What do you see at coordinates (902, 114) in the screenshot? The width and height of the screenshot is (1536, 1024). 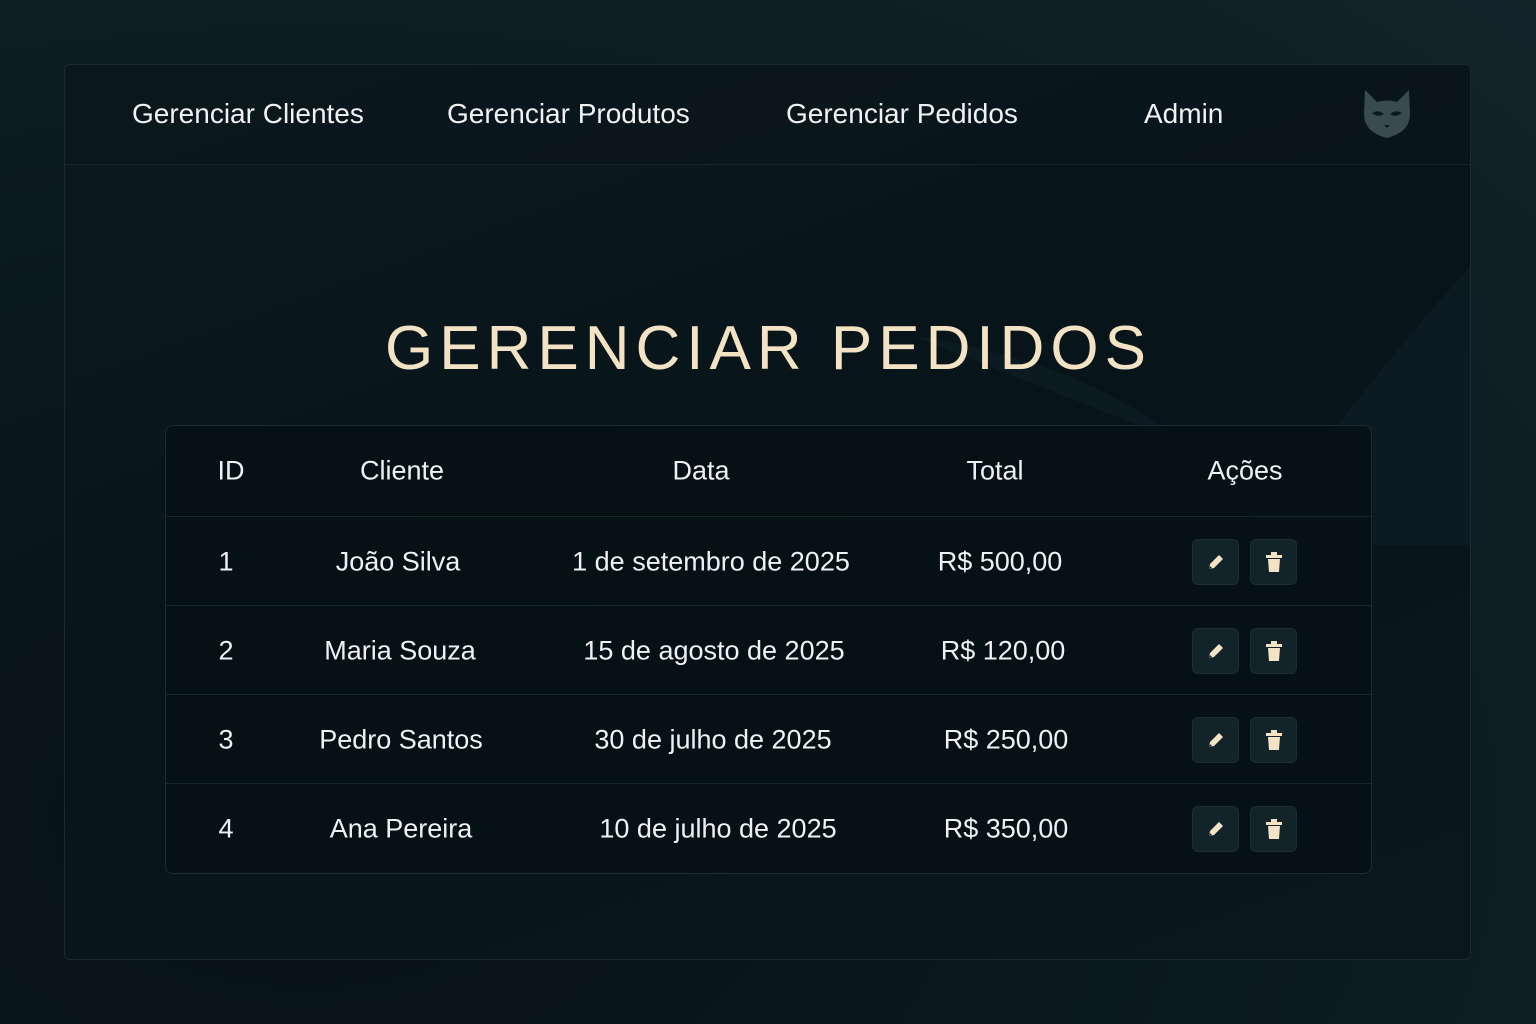 I see `nav-item-pedidos: Gerenciar Pedidos` at bounding box center [902, 114].